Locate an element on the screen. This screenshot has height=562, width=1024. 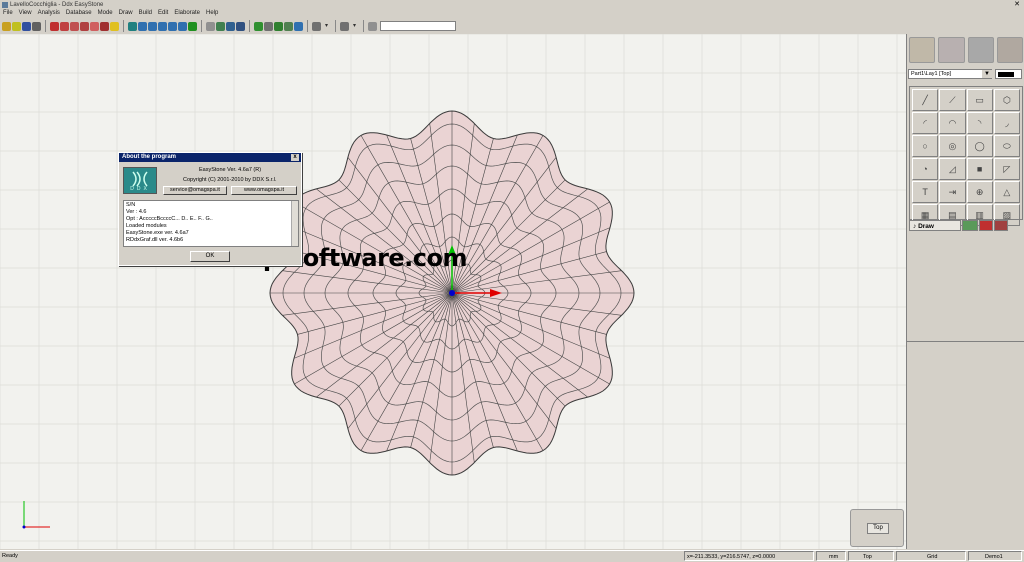
tab-edit-icon is located at coordinates (970, 225).